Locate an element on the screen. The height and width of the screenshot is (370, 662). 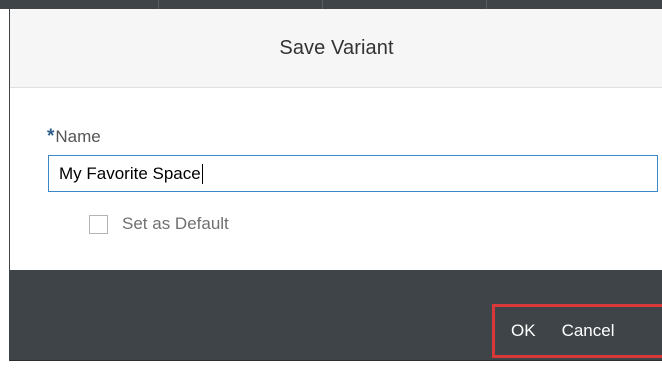
name-input-value: My Favorite Space is located at coordinates (130, 173).